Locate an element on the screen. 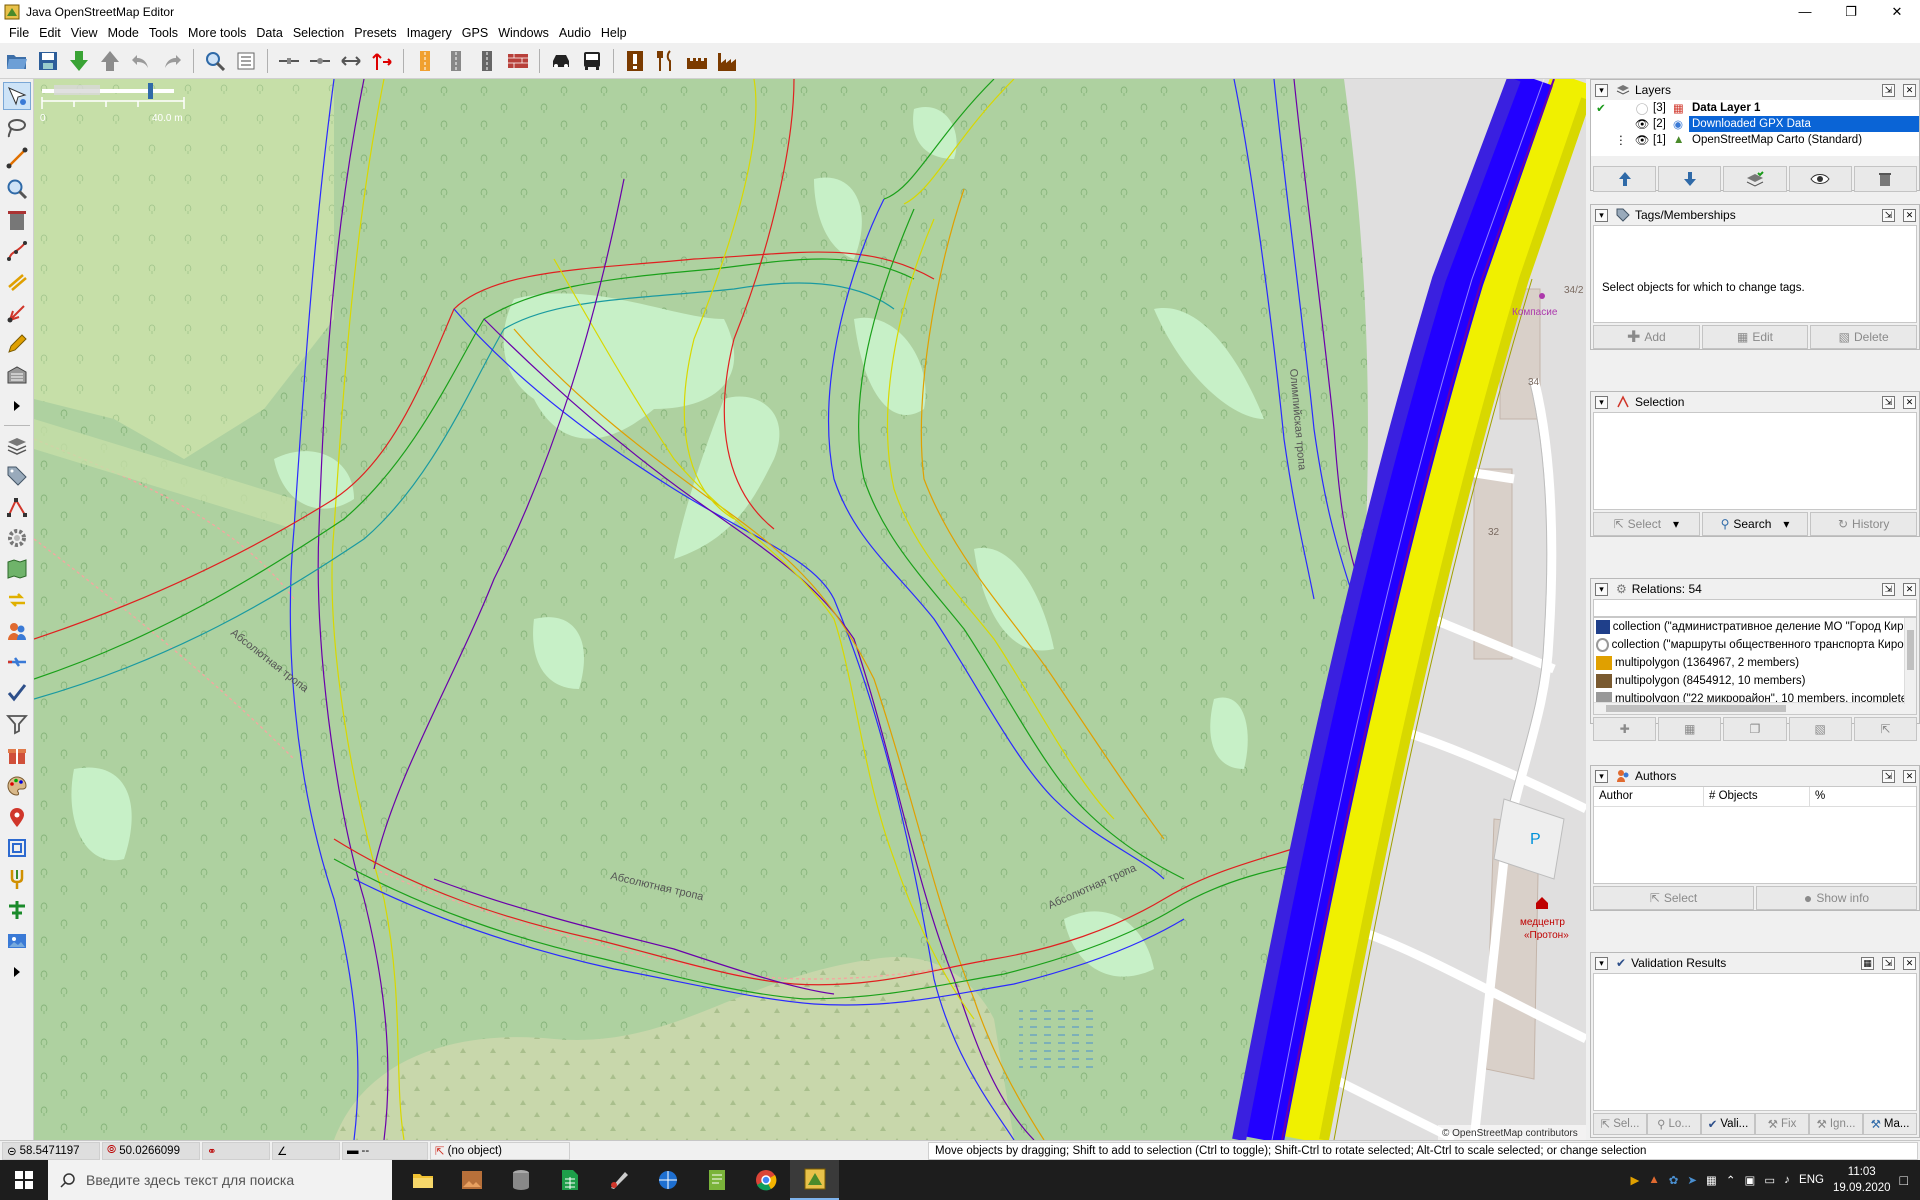 The height and width of the screenshot is (1200, 1920). dropdown-arrow-icon: ▾ is located at coordinates (1676, 524).